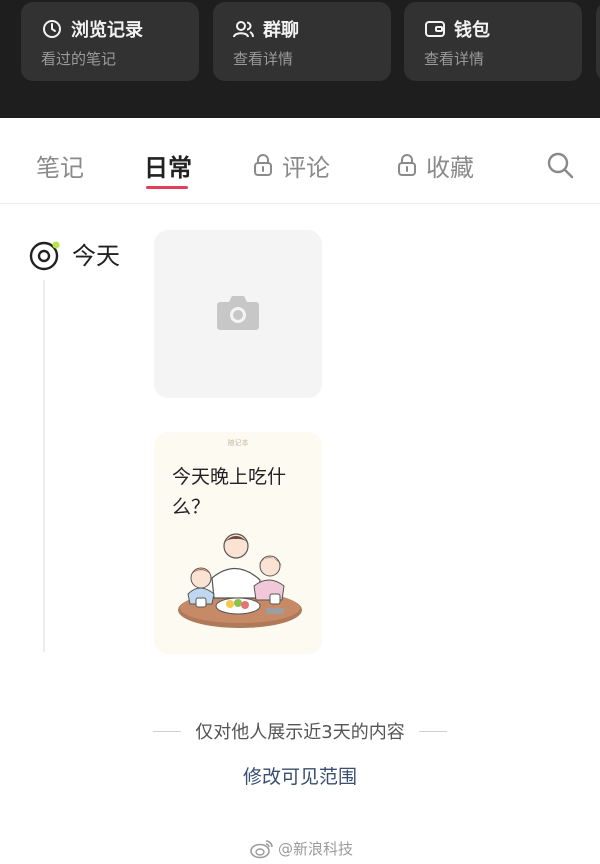 The height and width of the screenshot is (864, 600). I want to click on people-icon, so click(244, 29).